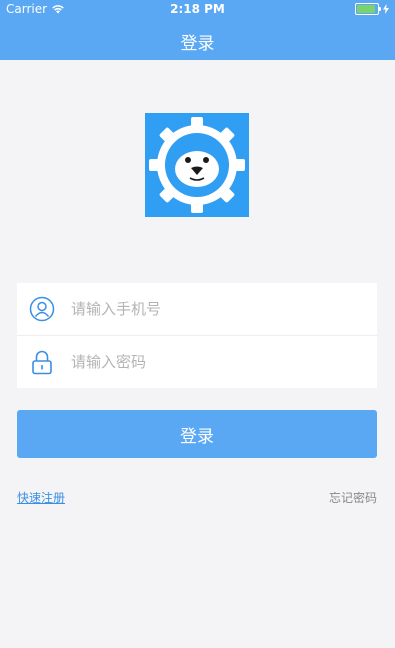 The image size is (395, 648). Describe the element at coordinates (368, 9) in the screenshot. I see `battery-icon` at that location.